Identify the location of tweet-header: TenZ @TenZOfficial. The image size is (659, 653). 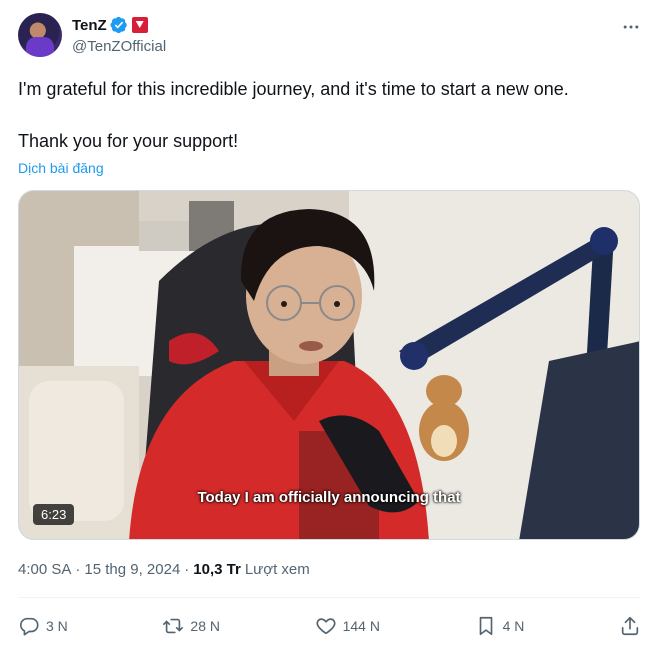
(331, 36).